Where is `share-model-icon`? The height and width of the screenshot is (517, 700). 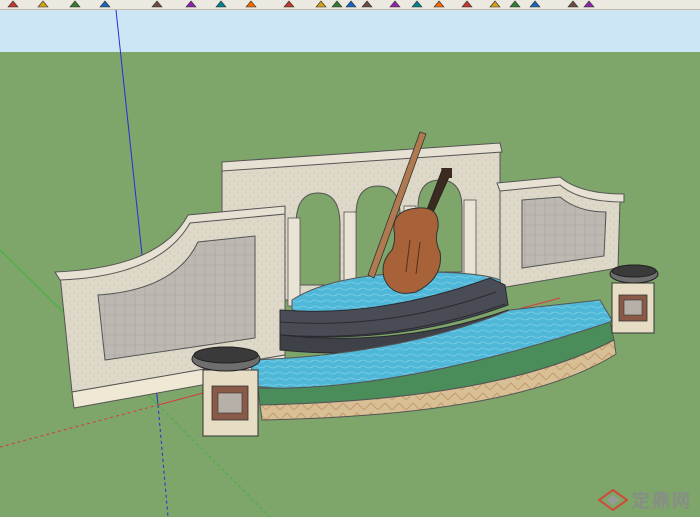 share-model-icon is located at coordinates (589, 4).